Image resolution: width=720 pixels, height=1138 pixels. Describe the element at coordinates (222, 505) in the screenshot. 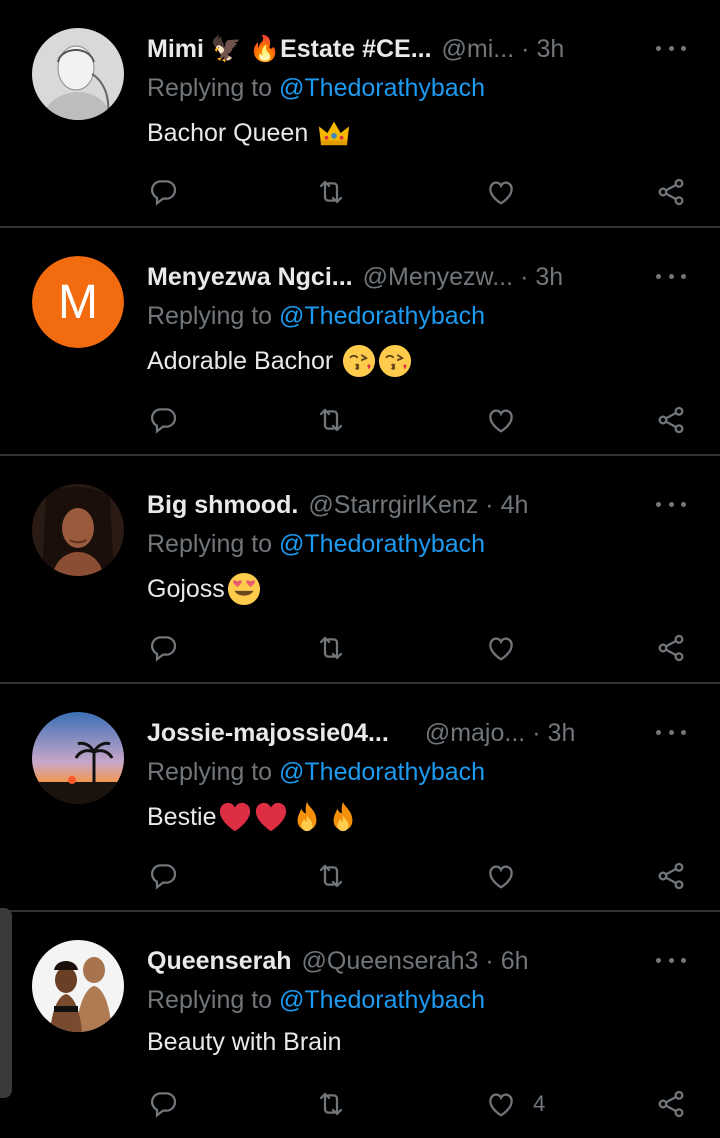

I see `display-name: Big shmood.` at that location.